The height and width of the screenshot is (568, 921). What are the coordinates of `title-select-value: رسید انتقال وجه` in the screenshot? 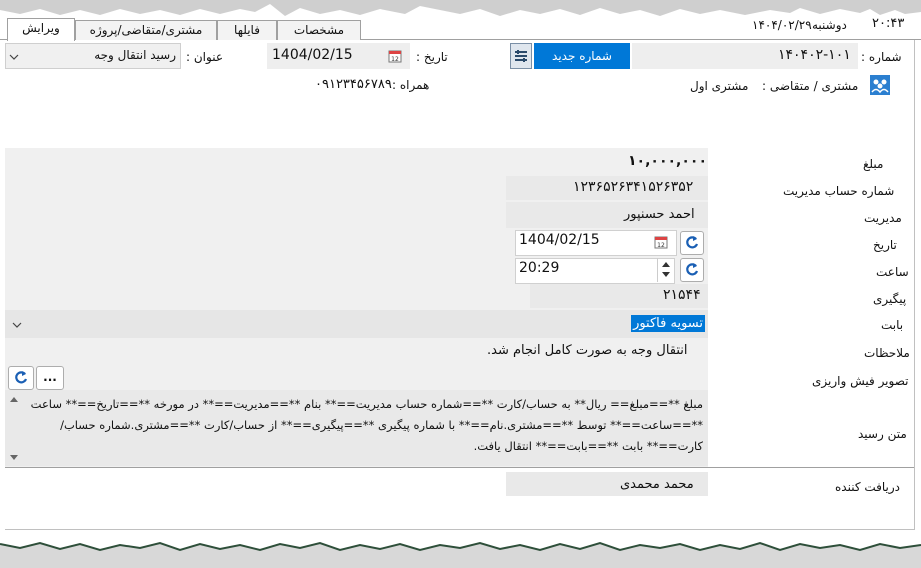 It's located at (135, 55).